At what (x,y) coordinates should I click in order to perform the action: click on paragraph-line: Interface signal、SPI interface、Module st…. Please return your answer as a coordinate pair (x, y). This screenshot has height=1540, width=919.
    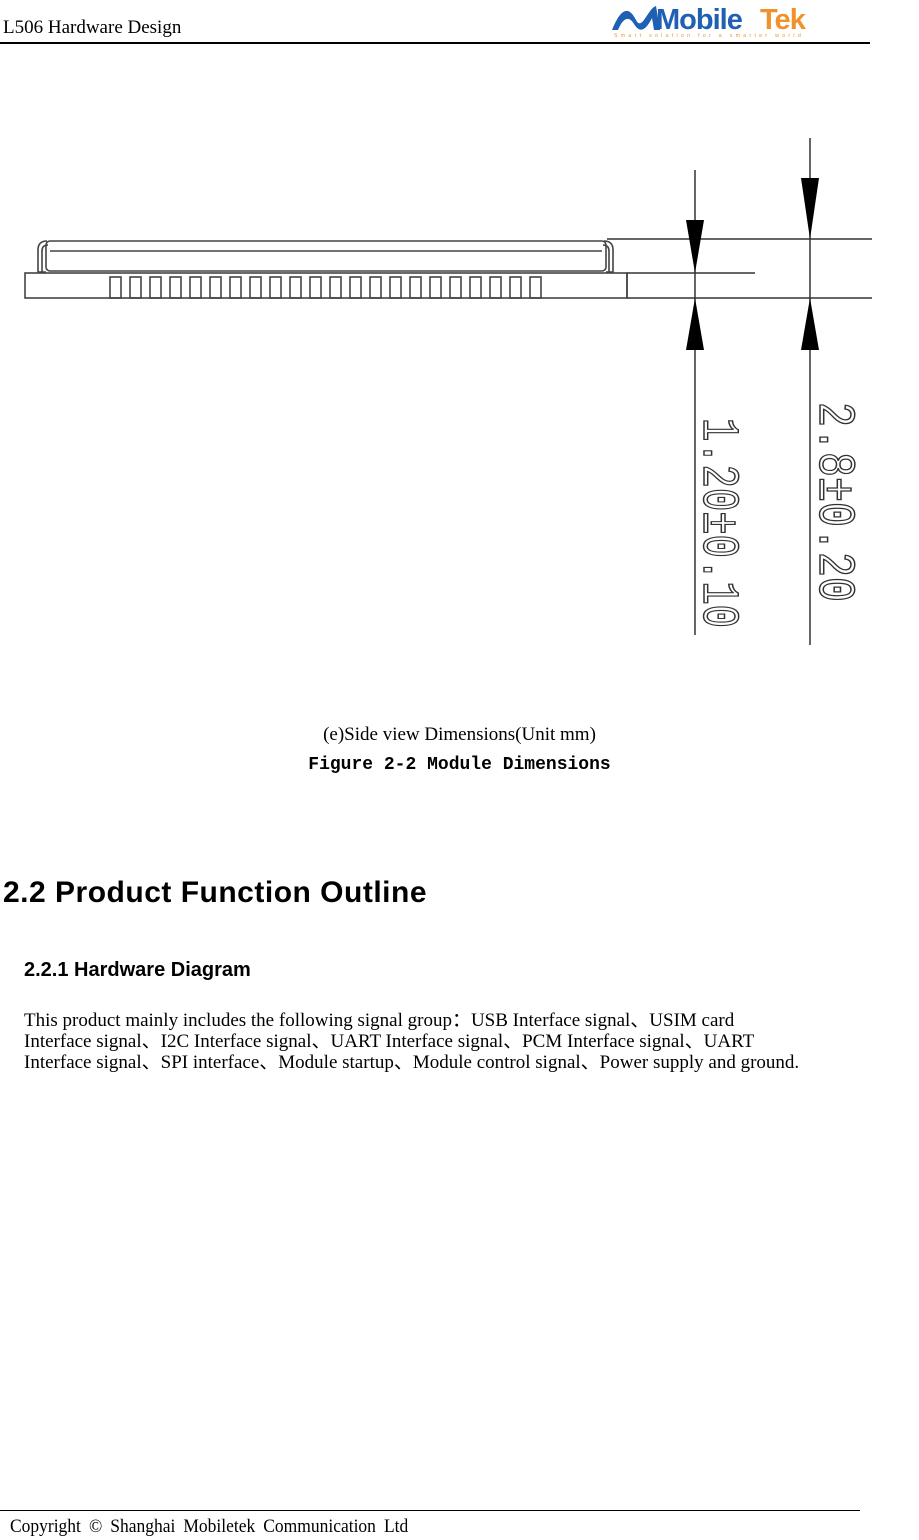
    Looking at the image, I should click on (412, 1062).